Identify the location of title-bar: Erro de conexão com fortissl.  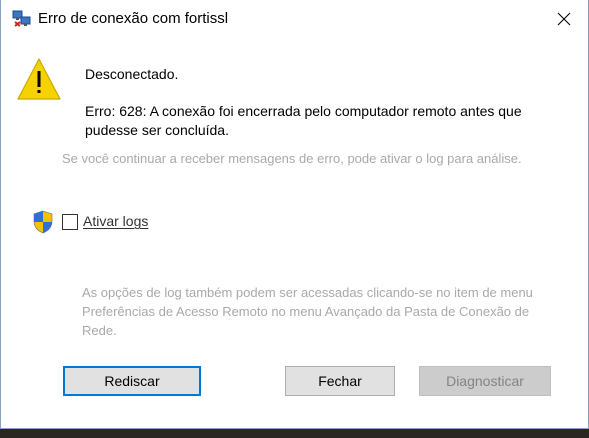
(294, 20).